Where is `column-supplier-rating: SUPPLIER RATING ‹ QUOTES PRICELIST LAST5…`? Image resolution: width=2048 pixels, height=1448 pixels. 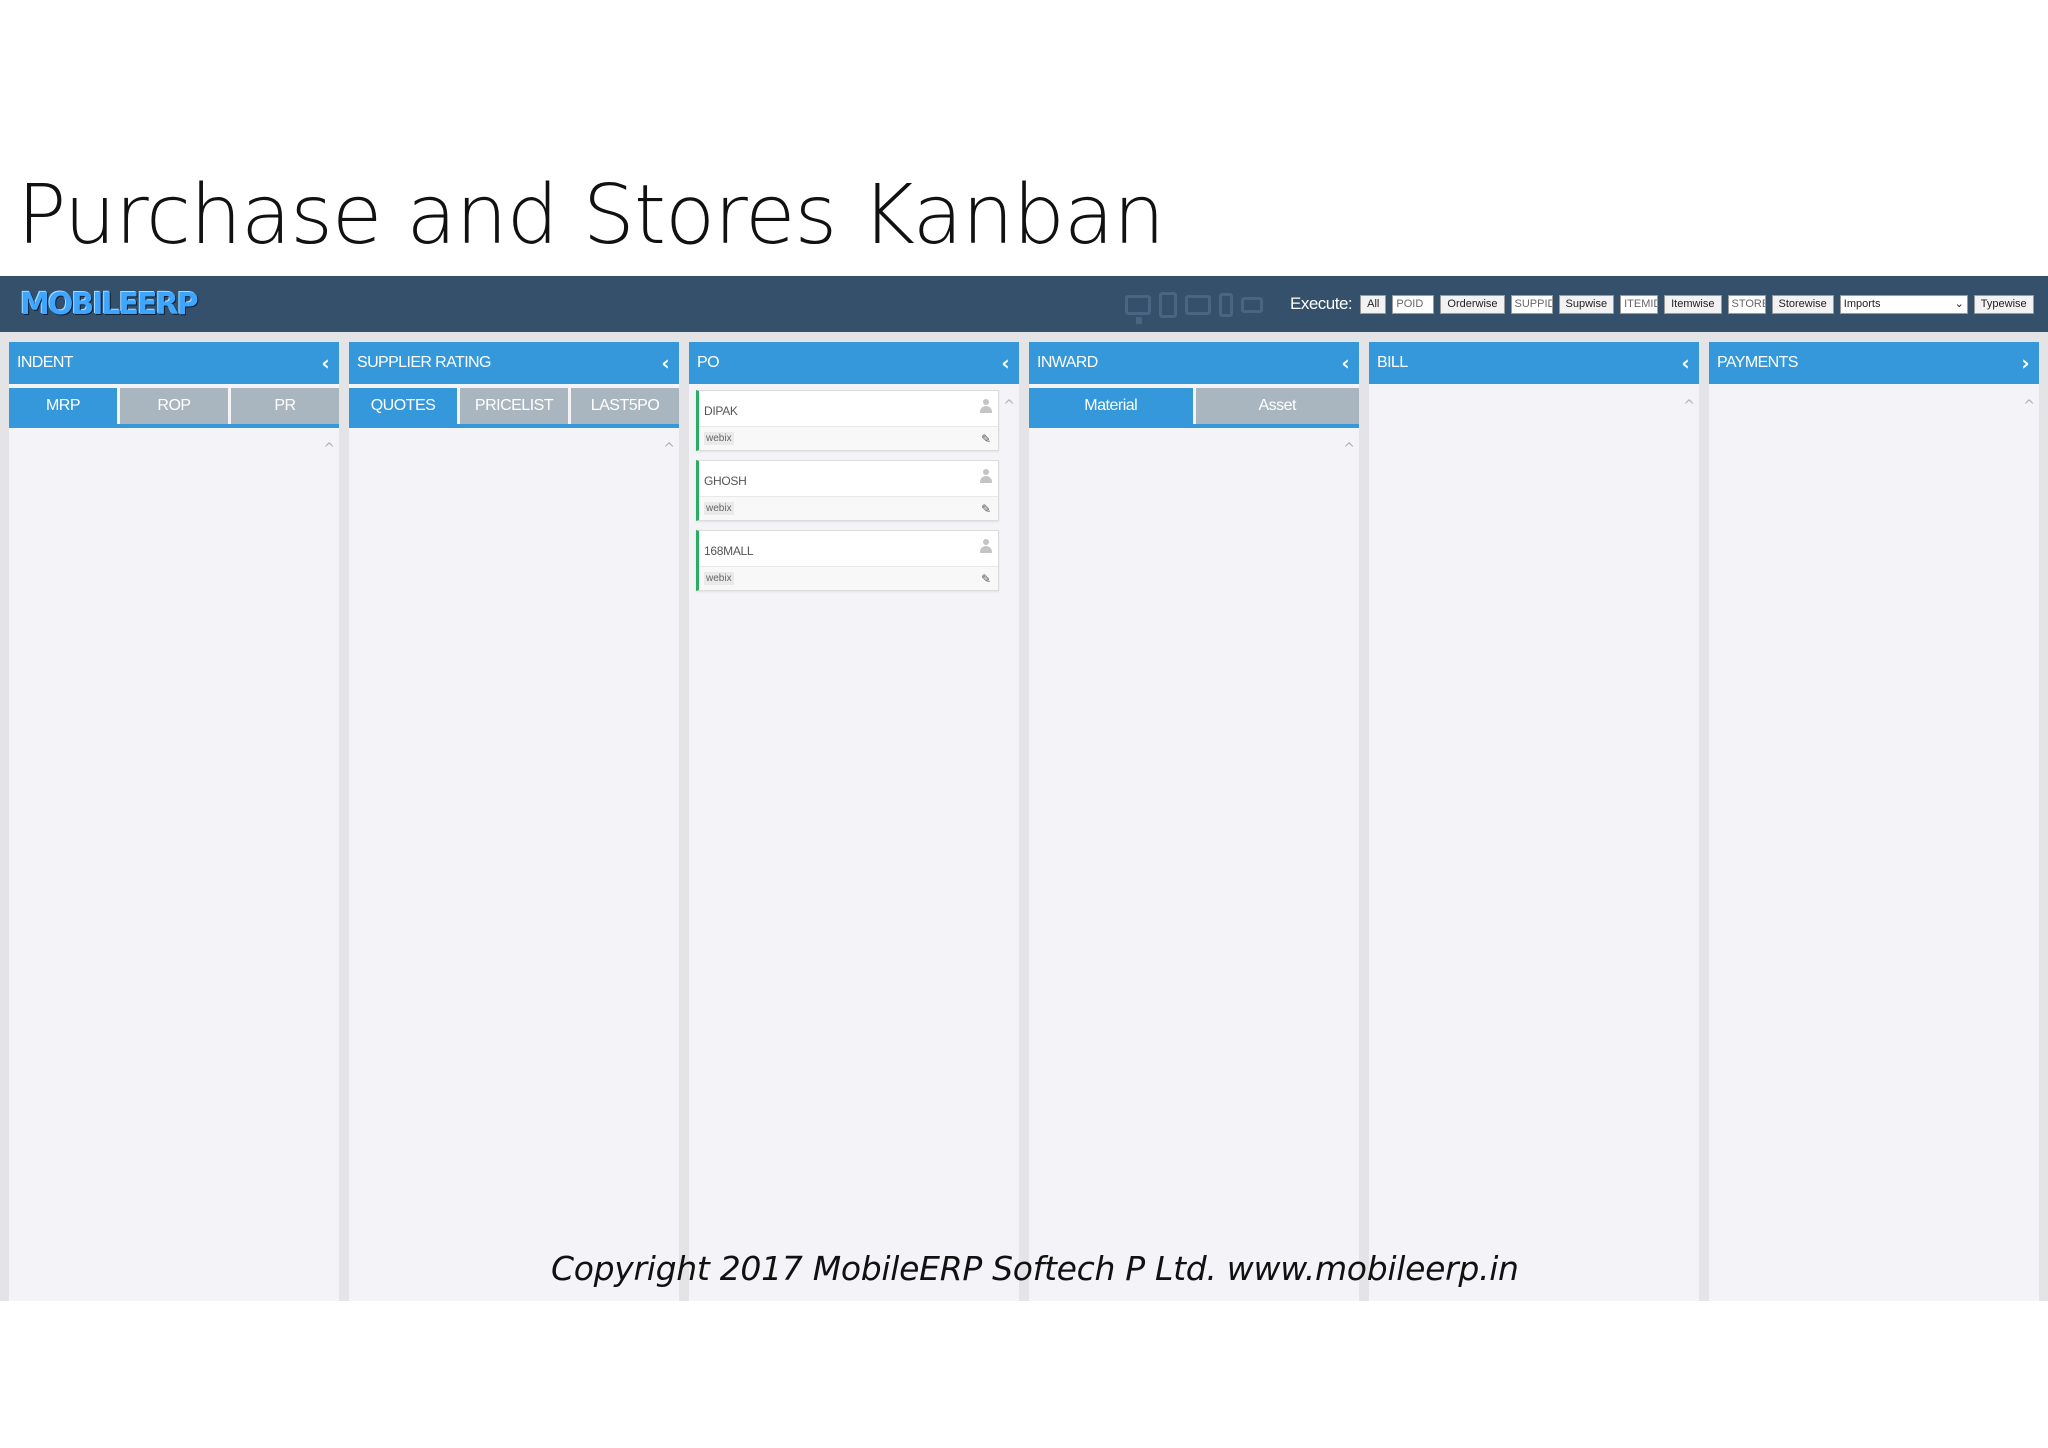 column-supplier-rating: SUPPLIER RATING ‹ QUOTES PRICELIST LAST5… is located at coordinates (514, 821).